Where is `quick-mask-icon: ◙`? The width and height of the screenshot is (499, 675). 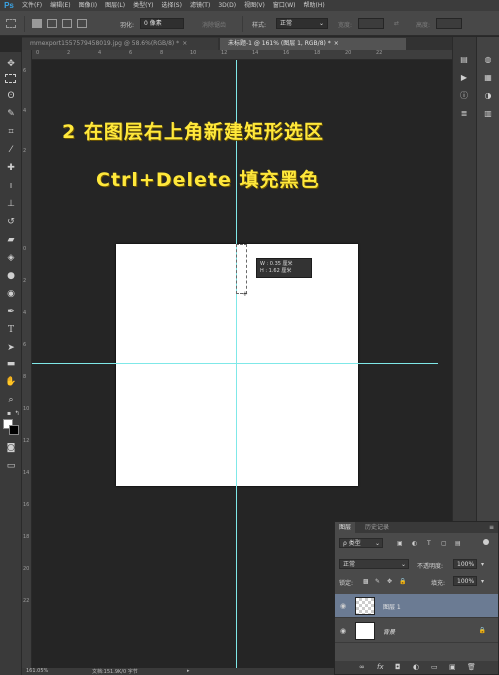
quick-mask-icon: ◙ is located at coordinates (11, 448).